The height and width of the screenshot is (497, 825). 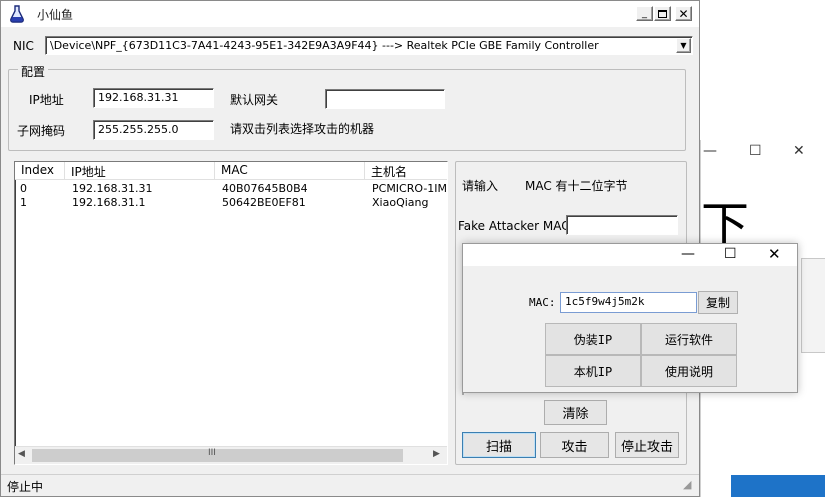 I want to click on maximize-button, so click(x=662, y=13).